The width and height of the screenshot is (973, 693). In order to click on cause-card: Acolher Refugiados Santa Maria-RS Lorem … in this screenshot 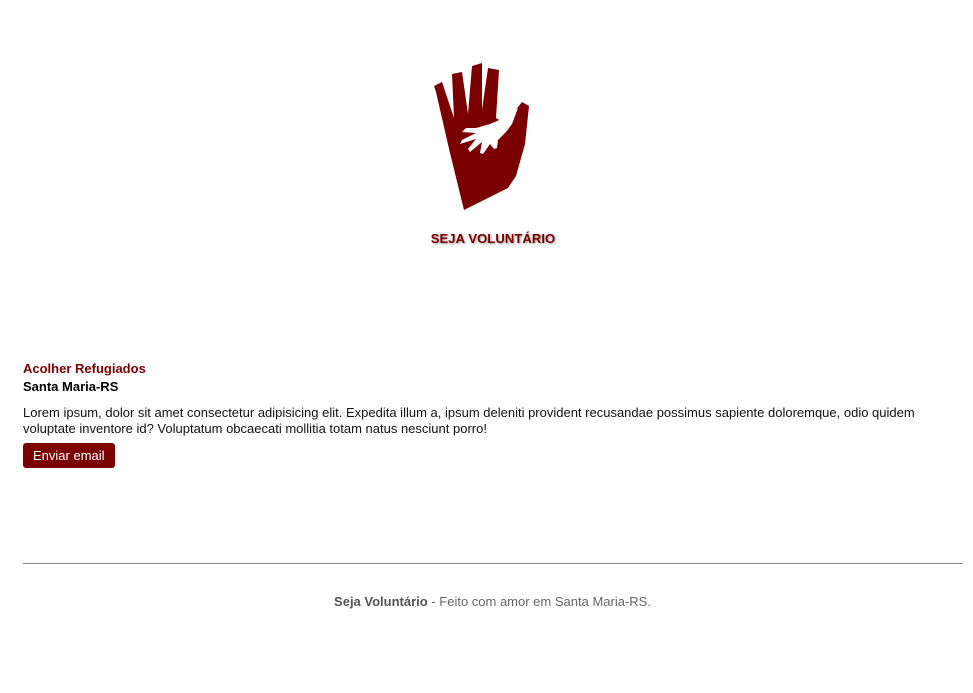, I will do `click(488, 414)`.